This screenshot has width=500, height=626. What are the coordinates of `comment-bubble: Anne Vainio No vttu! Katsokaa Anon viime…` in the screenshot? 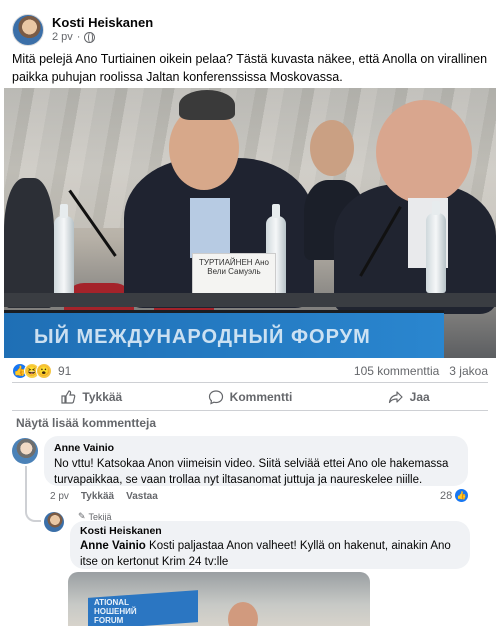 It's located at (256, 461).